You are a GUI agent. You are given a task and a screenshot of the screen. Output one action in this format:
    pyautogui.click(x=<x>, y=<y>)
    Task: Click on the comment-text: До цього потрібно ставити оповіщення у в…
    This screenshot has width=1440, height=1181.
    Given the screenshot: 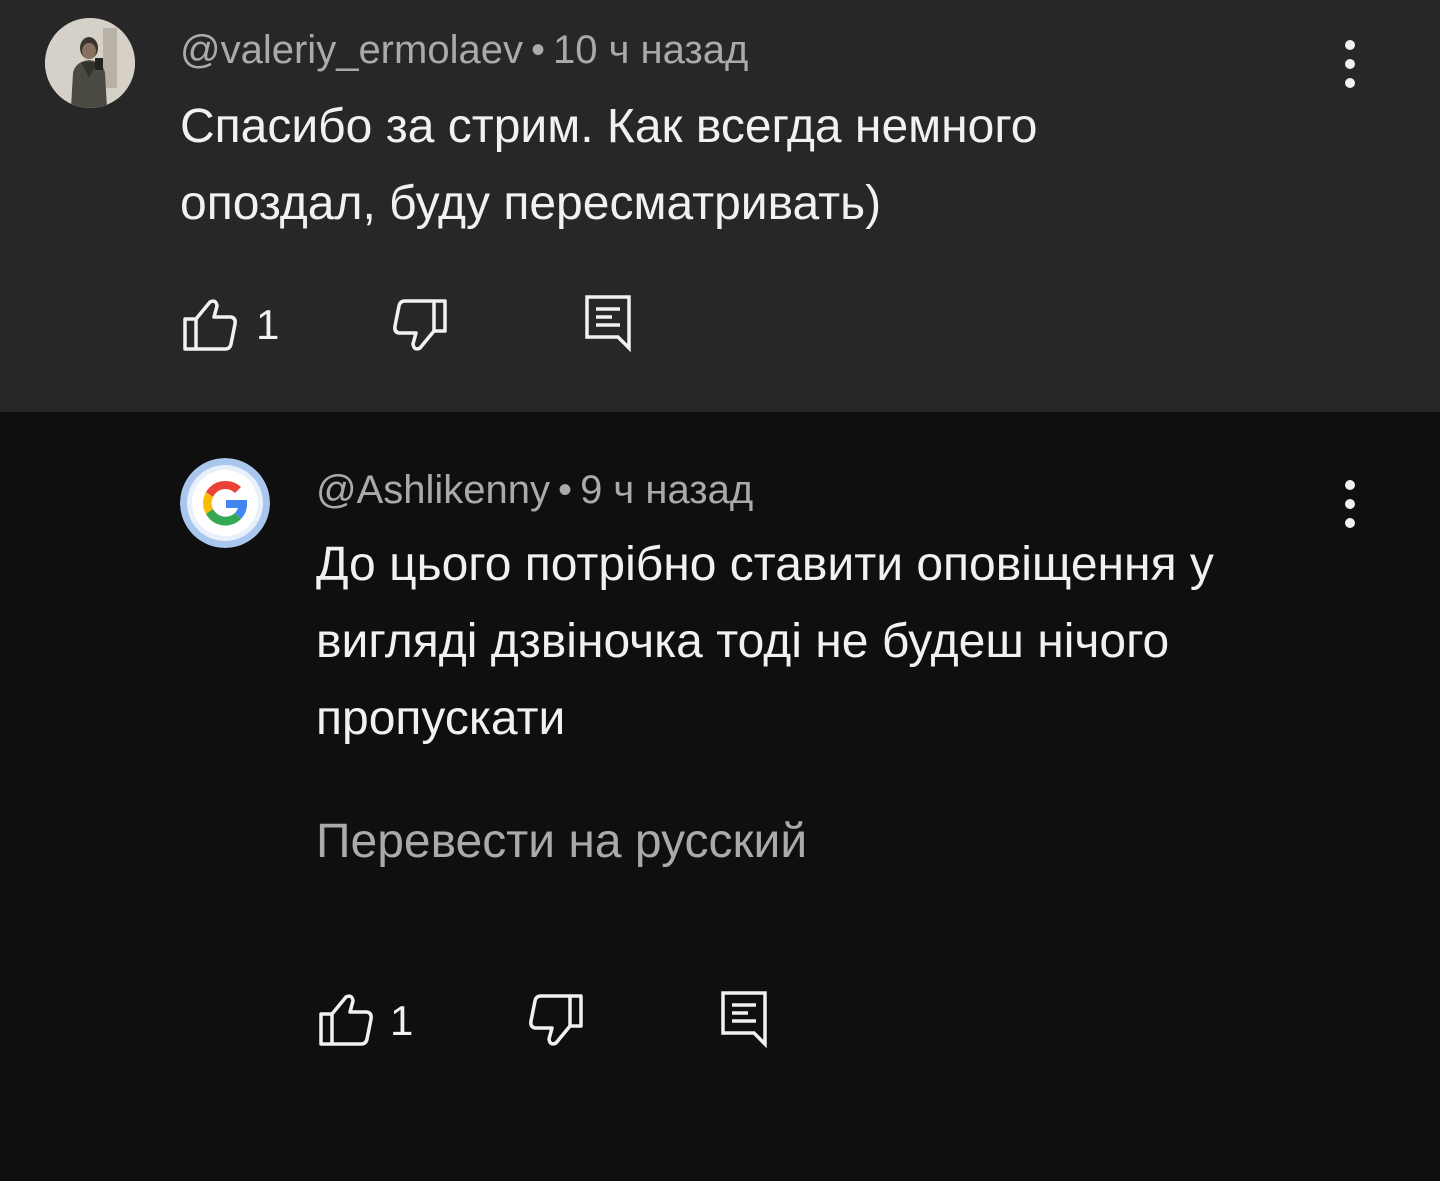 What is the action you would take?
    pyautogui.click(x=765, y=641)
    